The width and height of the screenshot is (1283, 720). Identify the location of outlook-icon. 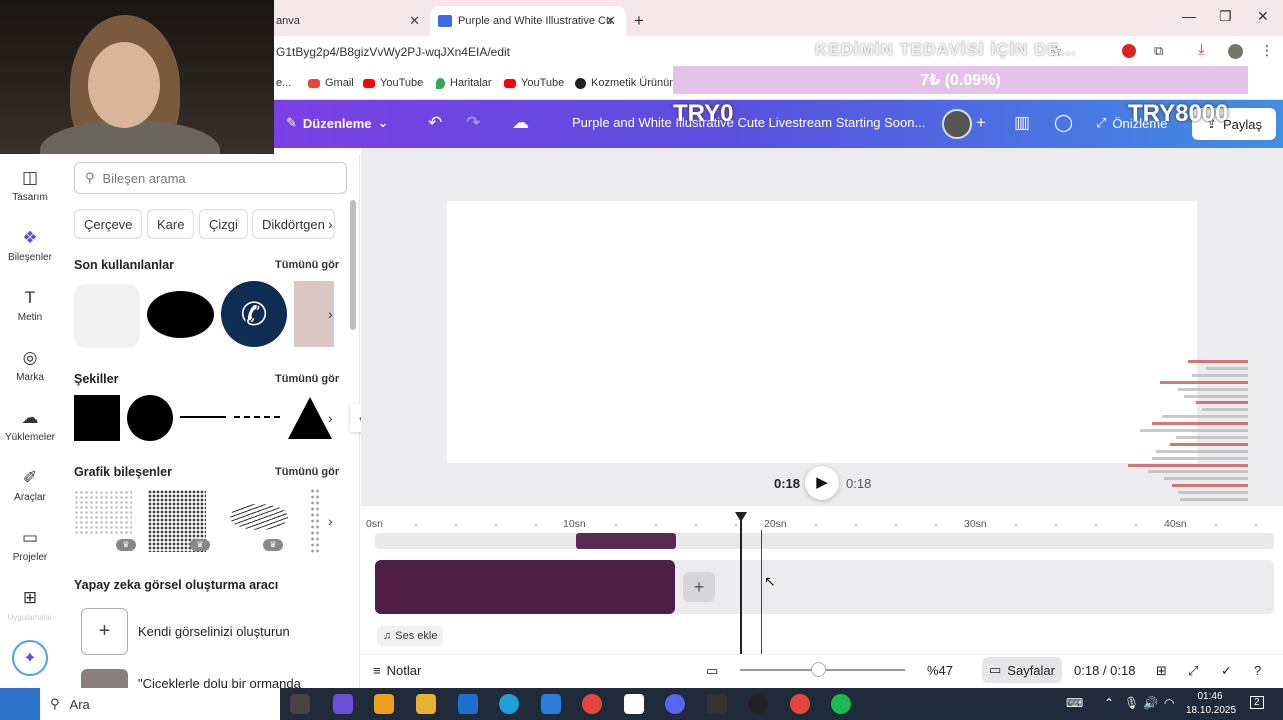
(468, 704).